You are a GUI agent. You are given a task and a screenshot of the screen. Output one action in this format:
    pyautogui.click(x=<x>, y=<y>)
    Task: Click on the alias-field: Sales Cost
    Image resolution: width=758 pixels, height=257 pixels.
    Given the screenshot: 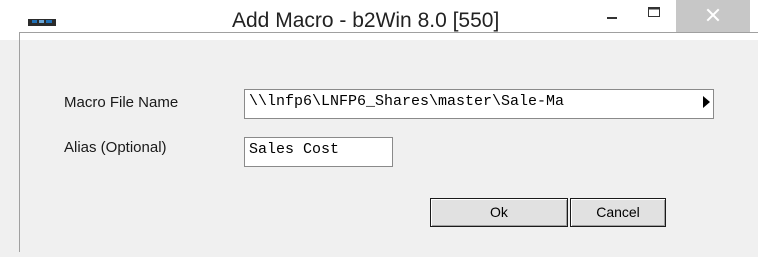 What is the action you would take?
    pyautogui.click(x=318, y=152)
    